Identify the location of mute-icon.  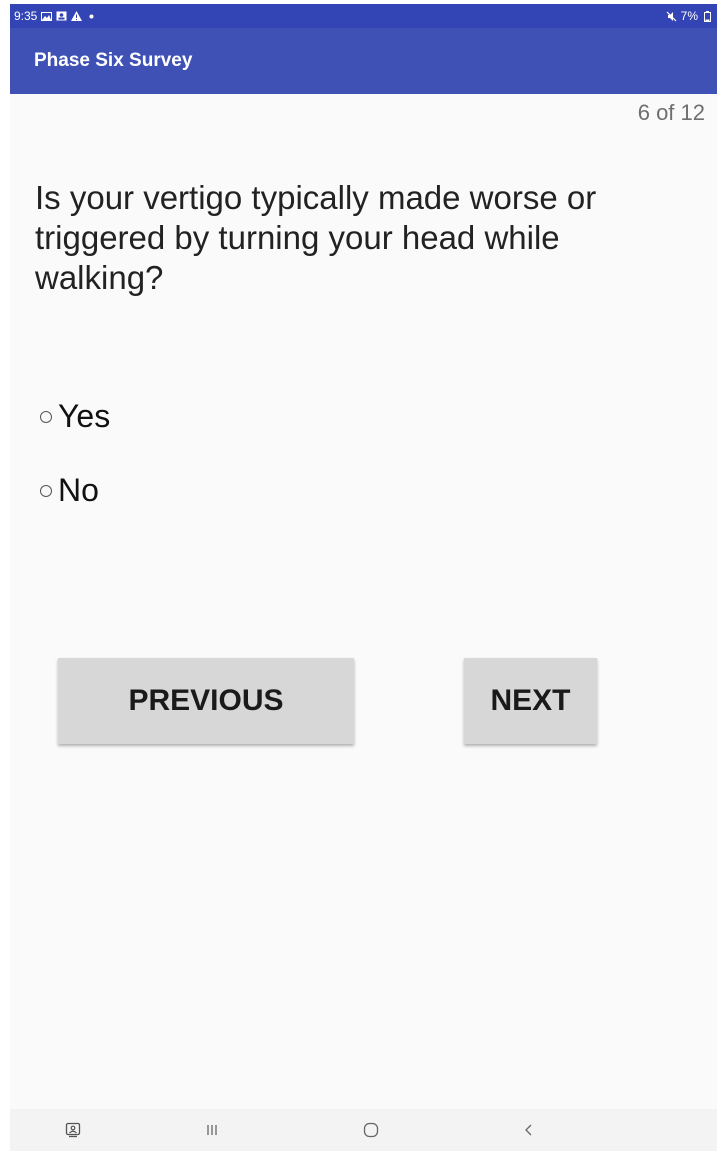
(671, 16).